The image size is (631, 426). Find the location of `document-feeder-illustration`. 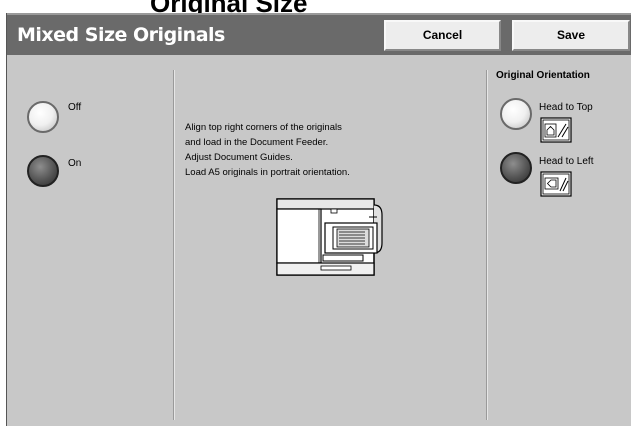

document-feeder-illustration is located at coordinates (329, 237).